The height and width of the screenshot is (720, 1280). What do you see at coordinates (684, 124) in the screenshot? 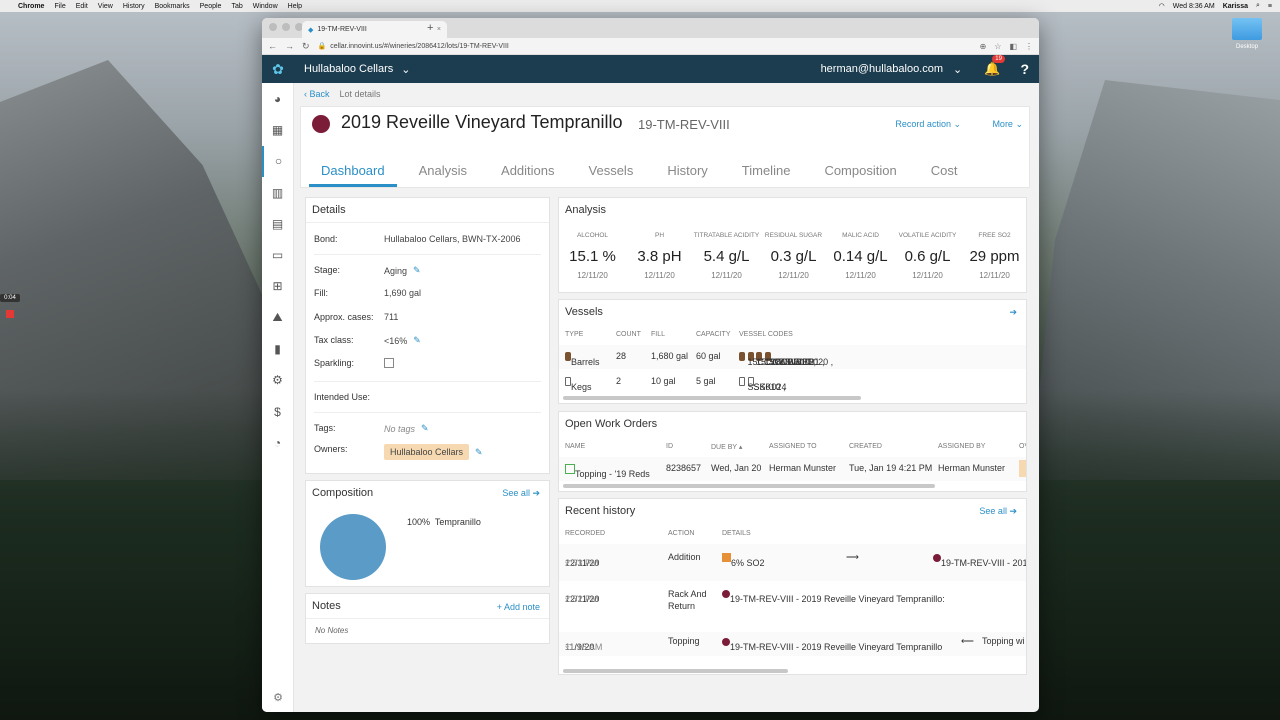
I see `lot-code: 19-TM-REV-VIII` at bounding box center [684, 124].